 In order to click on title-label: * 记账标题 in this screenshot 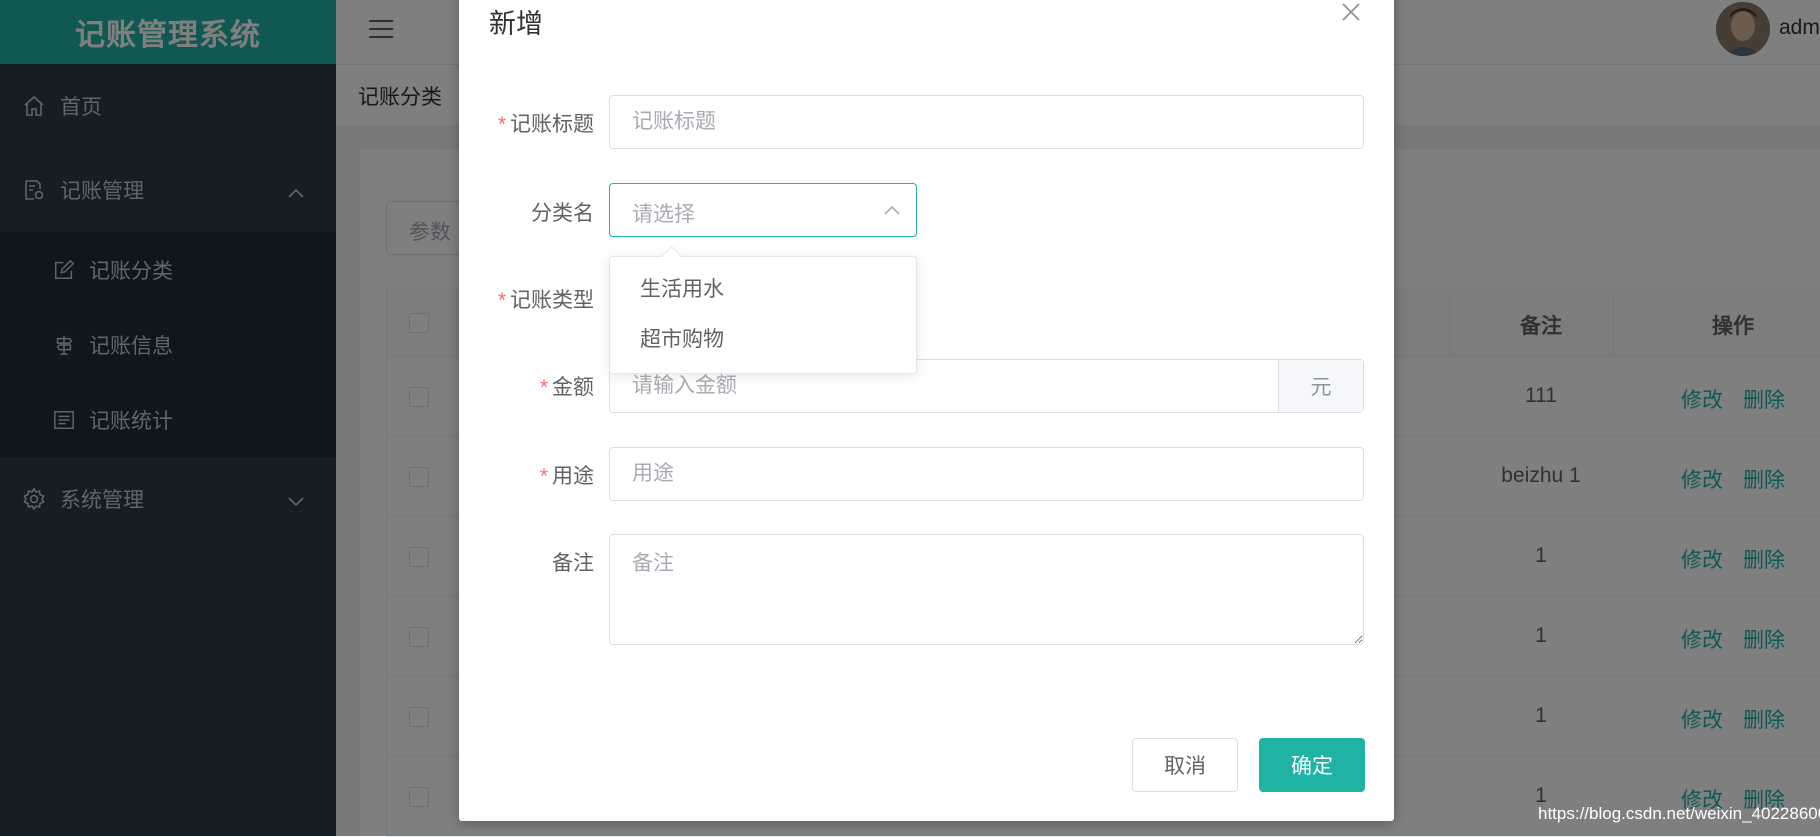, I will do `click(526, 123)`.